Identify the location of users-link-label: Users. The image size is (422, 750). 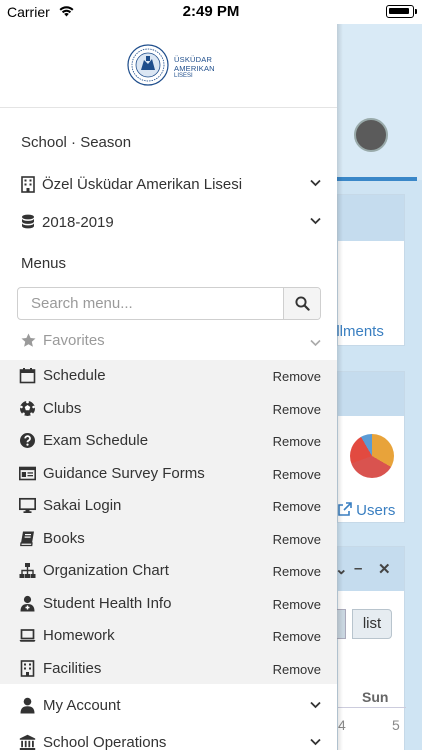
(376, 510).